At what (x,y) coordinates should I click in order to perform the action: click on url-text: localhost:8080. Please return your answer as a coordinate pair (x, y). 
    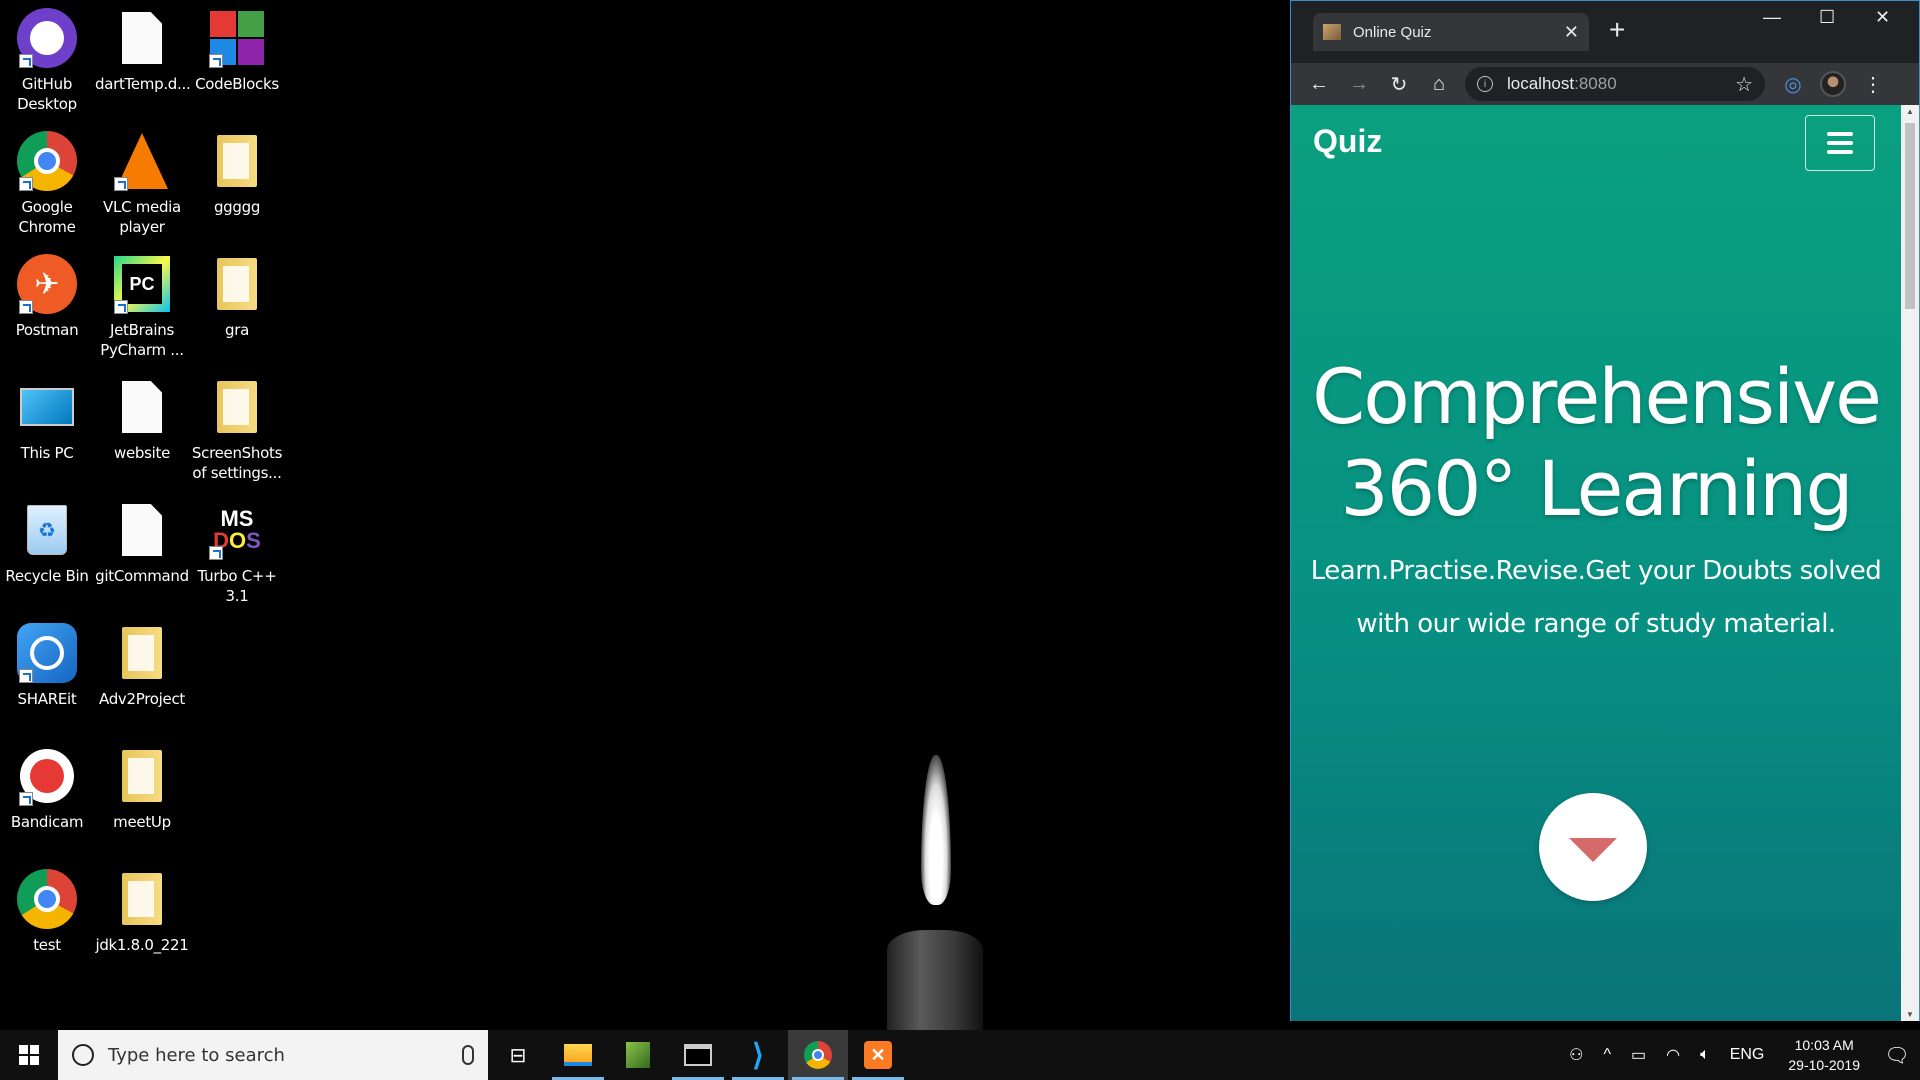
    Looking at the image, I should click on (1621, 84).